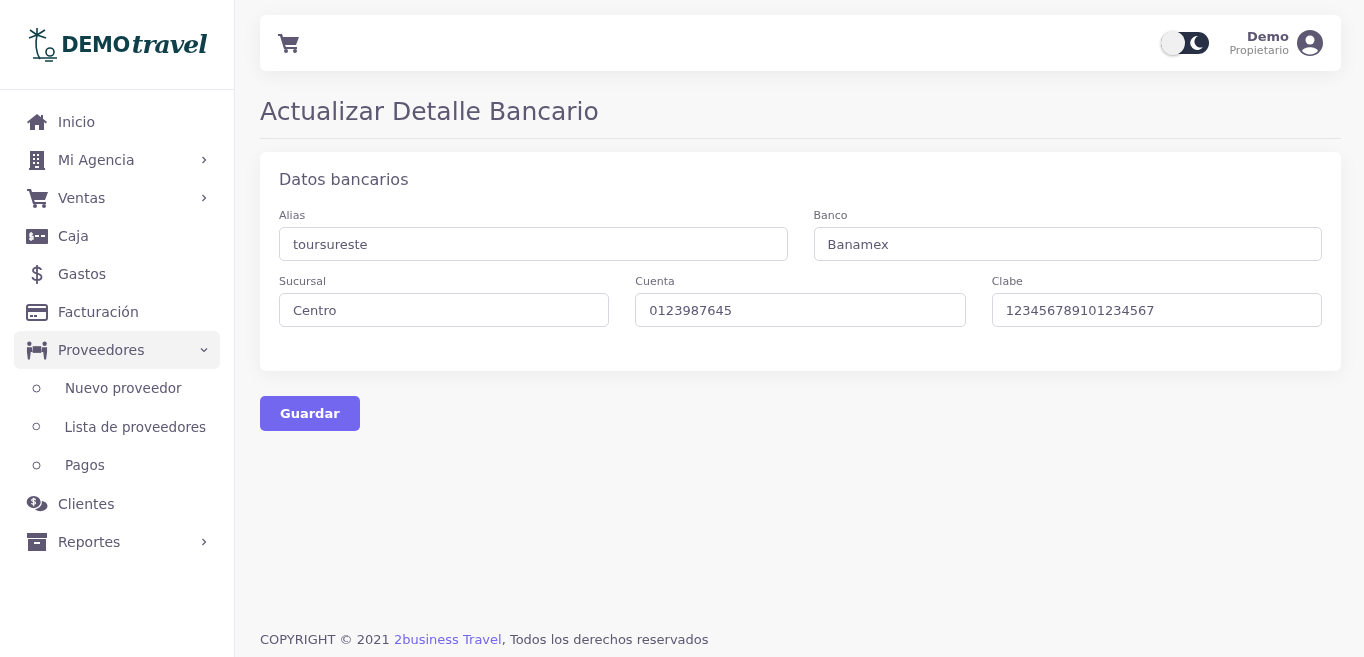  Describe the element at coordinates (117, 198) in the screenshot. I see `sidebar-item: Ventas` at that location.